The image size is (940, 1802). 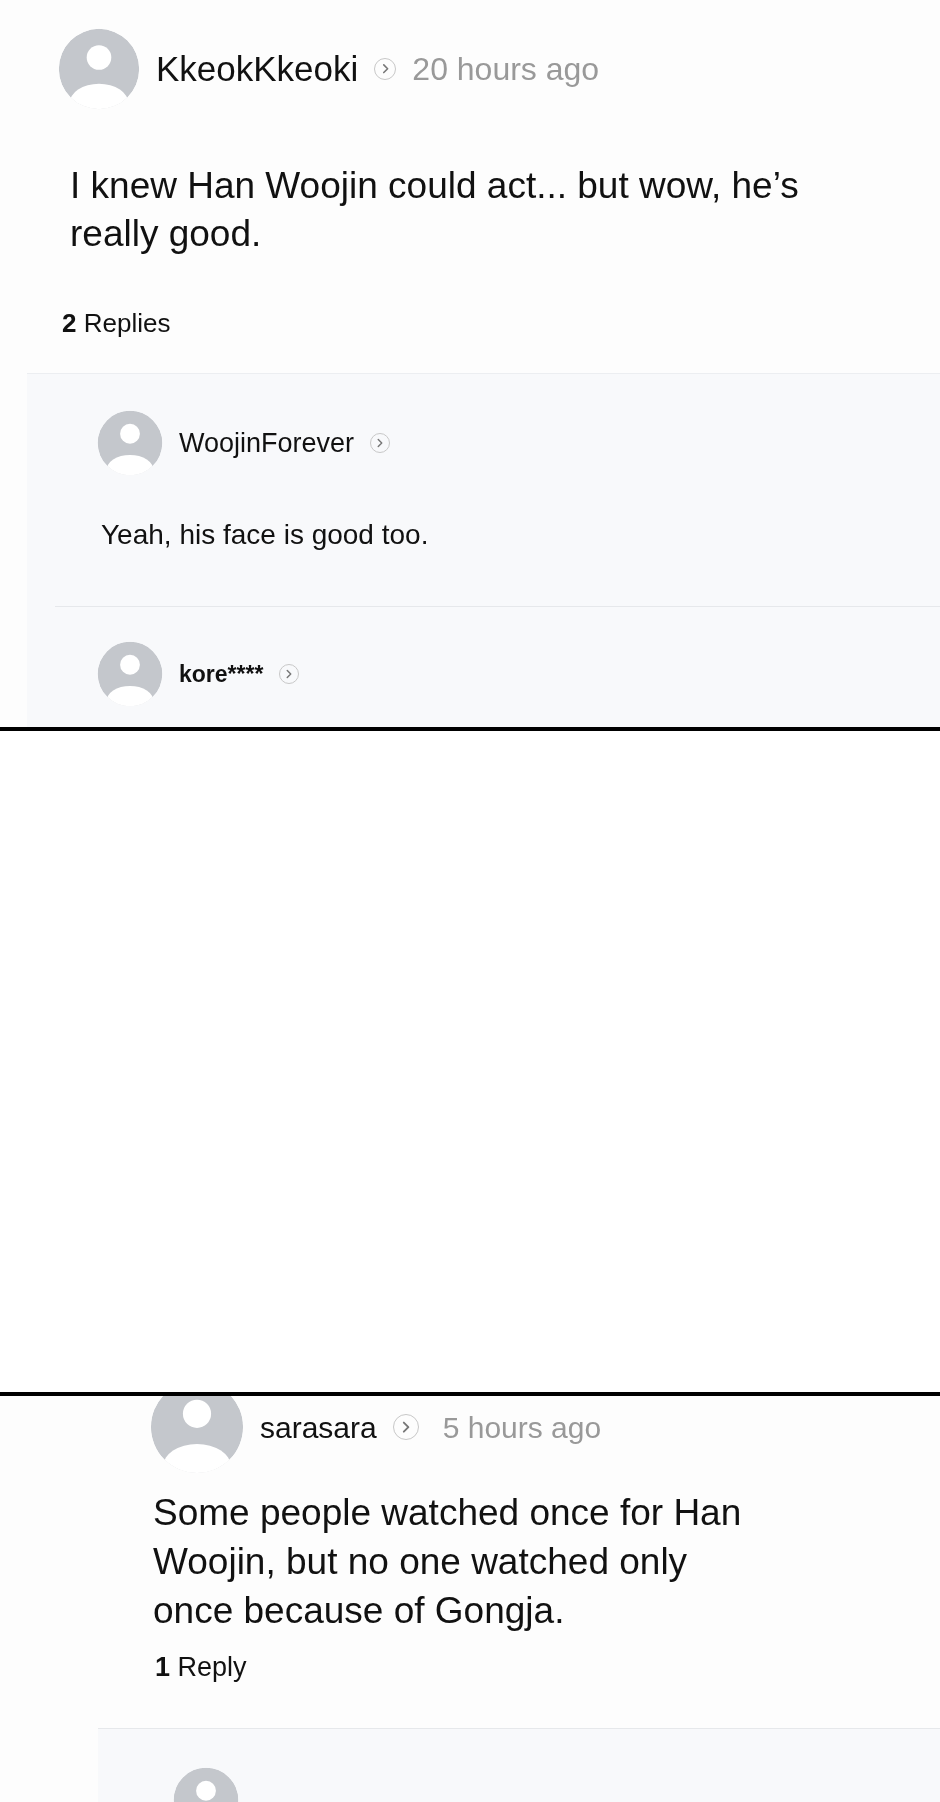 I want to click on comment-text: I knew Han Woojin could act... but wow, he’s really good., so click(x=435, y=210).